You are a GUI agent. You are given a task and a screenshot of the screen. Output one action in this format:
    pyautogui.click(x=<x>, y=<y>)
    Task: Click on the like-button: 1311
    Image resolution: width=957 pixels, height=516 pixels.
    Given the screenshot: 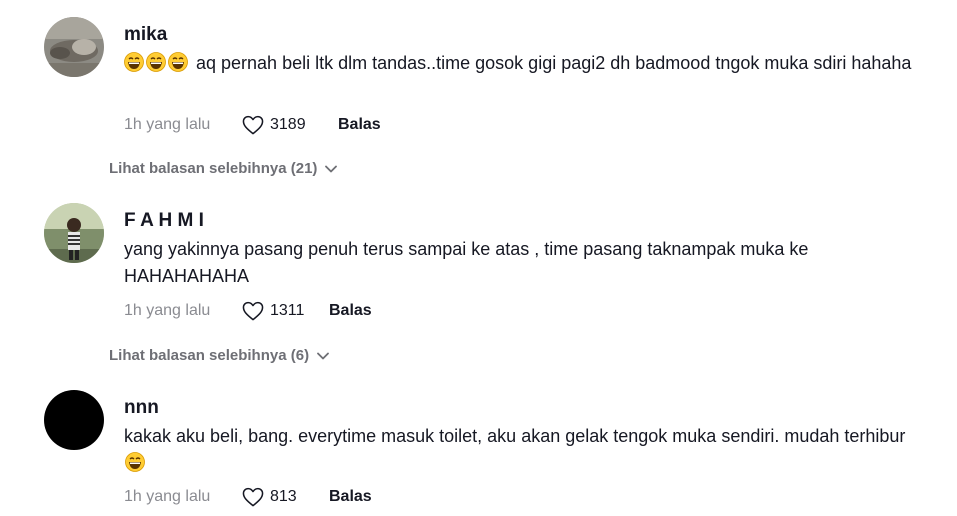 What is the action you would take?
    pyautogui.click(x=285, y=311)
    